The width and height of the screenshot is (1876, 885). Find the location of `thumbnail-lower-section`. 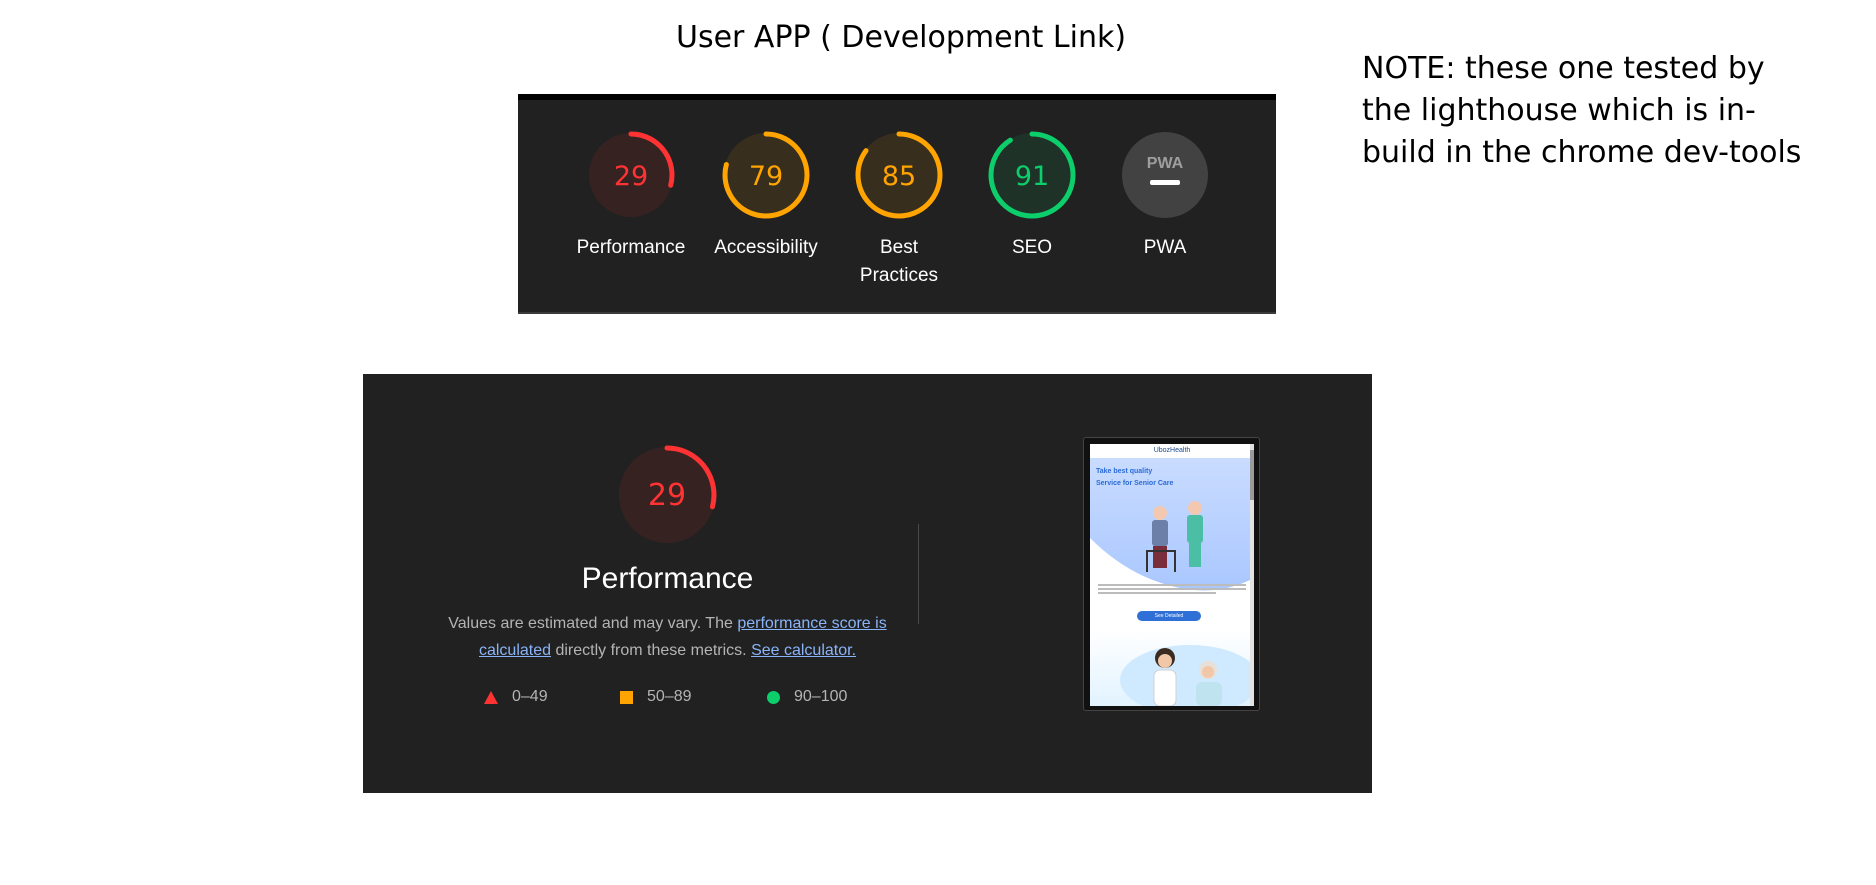

thumbnail-lower-section is located at coordinates (1172, 668).